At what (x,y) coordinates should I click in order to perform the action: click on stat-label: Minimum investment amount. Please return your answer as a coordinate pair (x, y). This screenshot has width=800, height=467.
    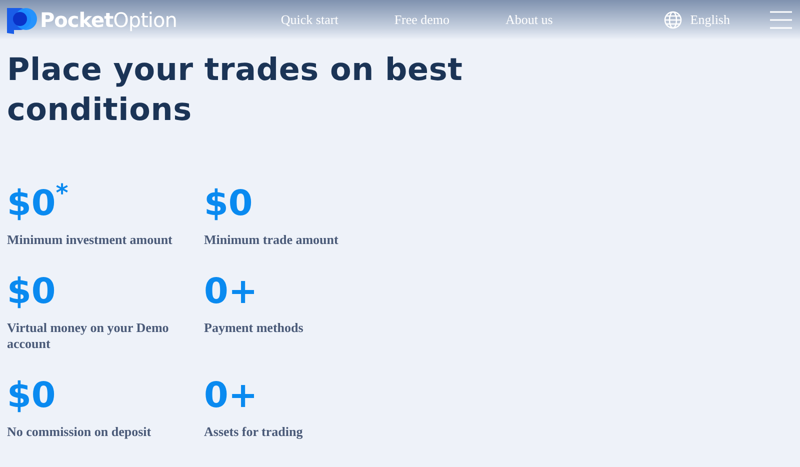
    Looking at the image, I should click on (90, 240).